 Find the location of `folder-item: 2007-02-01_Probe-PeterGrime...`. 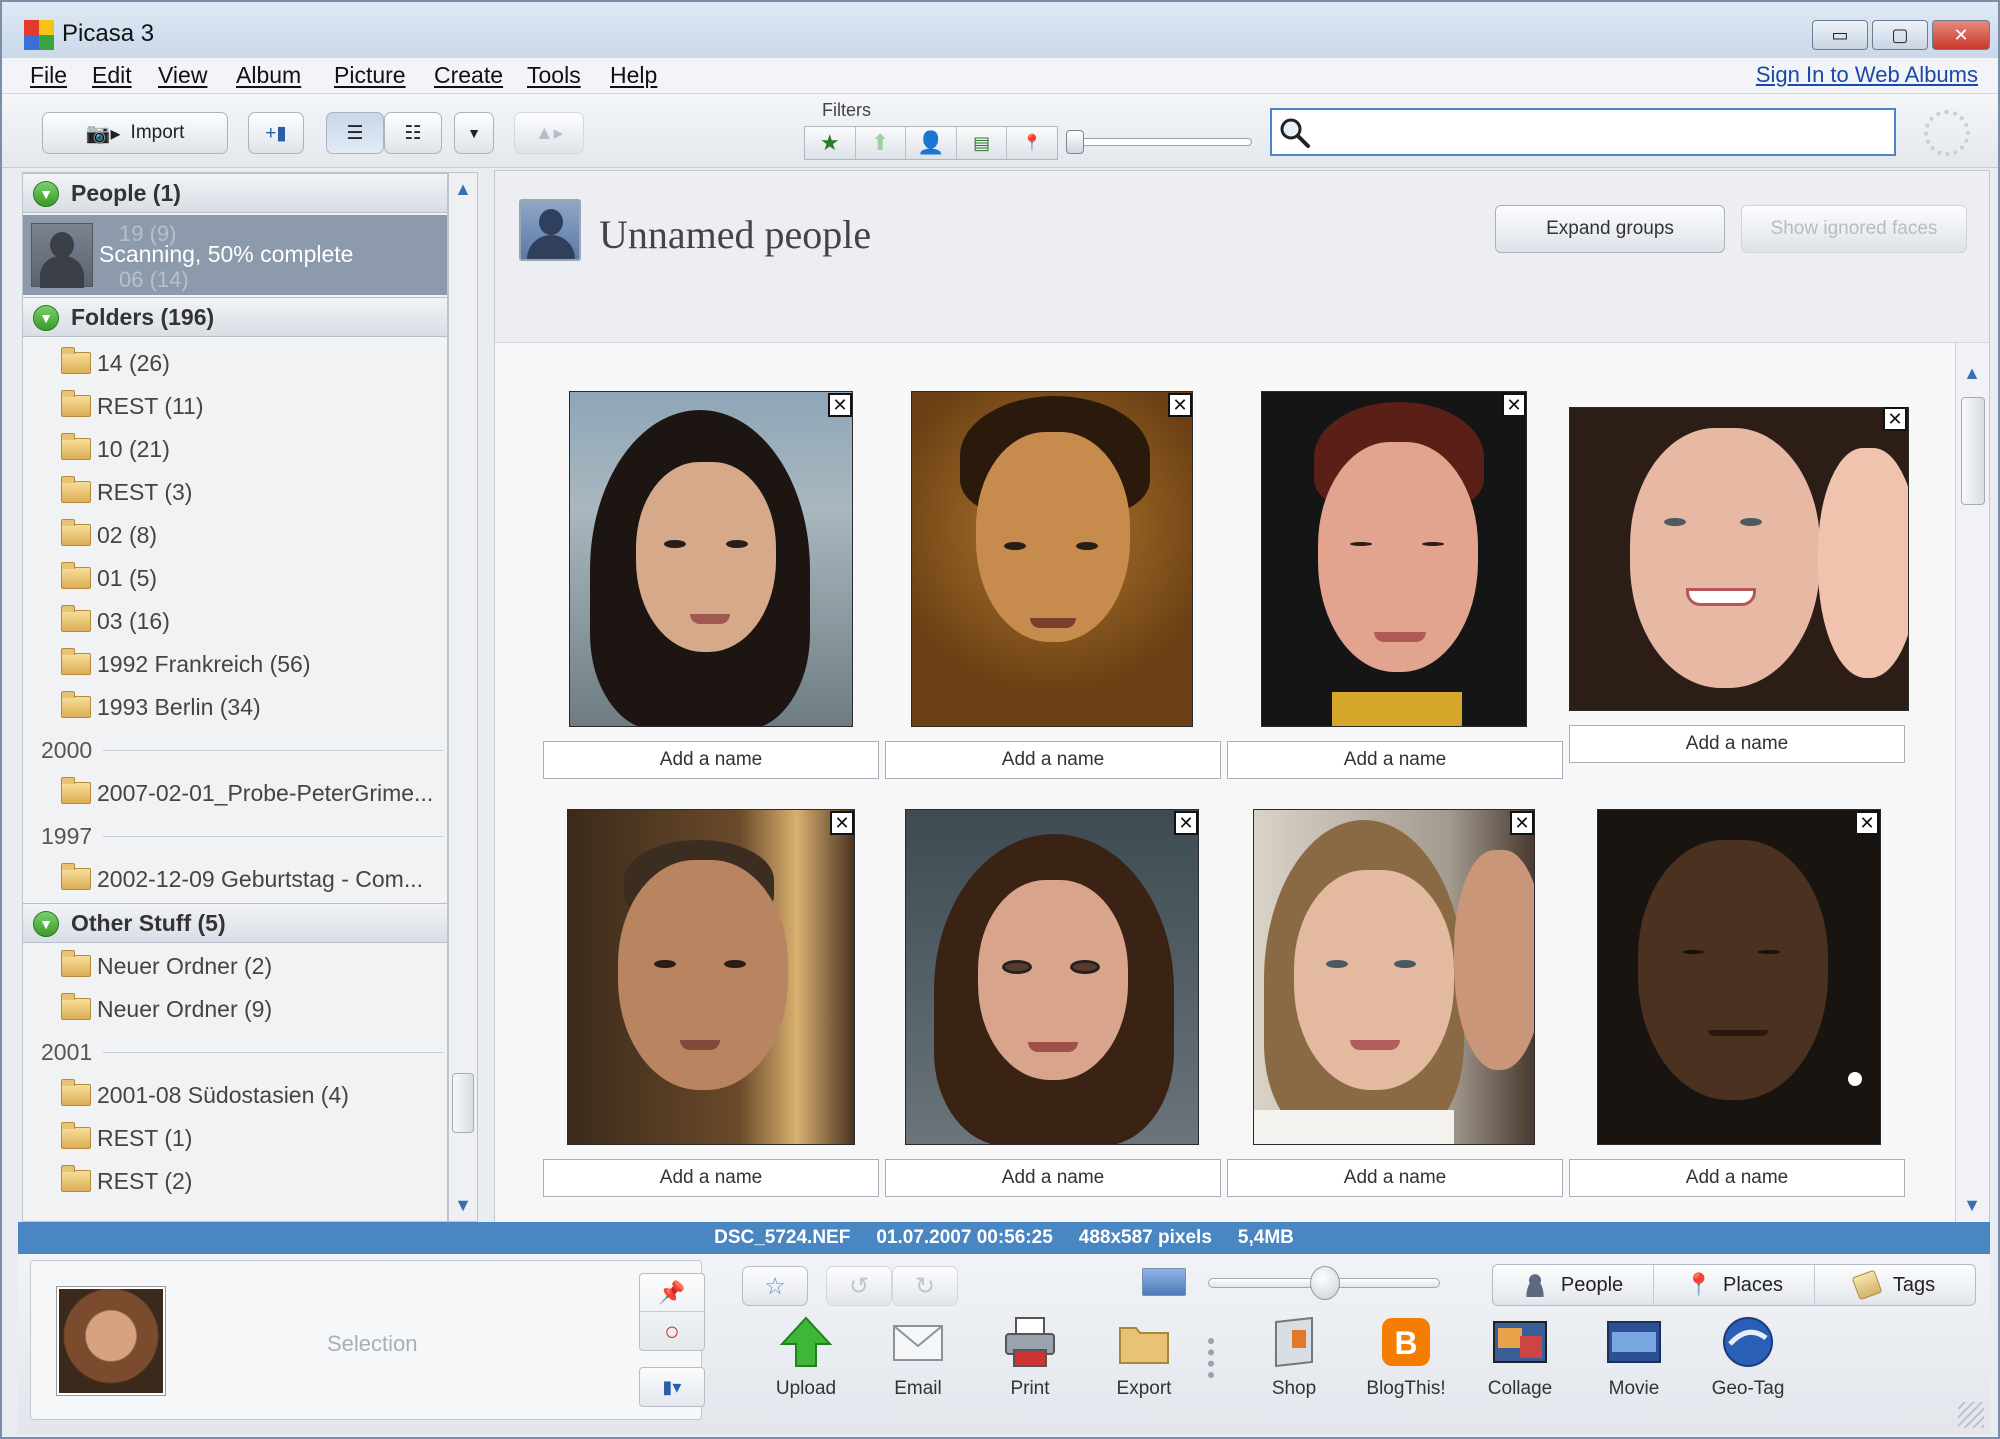

folder-item: 2007-02-01_Probe-PeterGrime... is located at coordinates (235, 793).